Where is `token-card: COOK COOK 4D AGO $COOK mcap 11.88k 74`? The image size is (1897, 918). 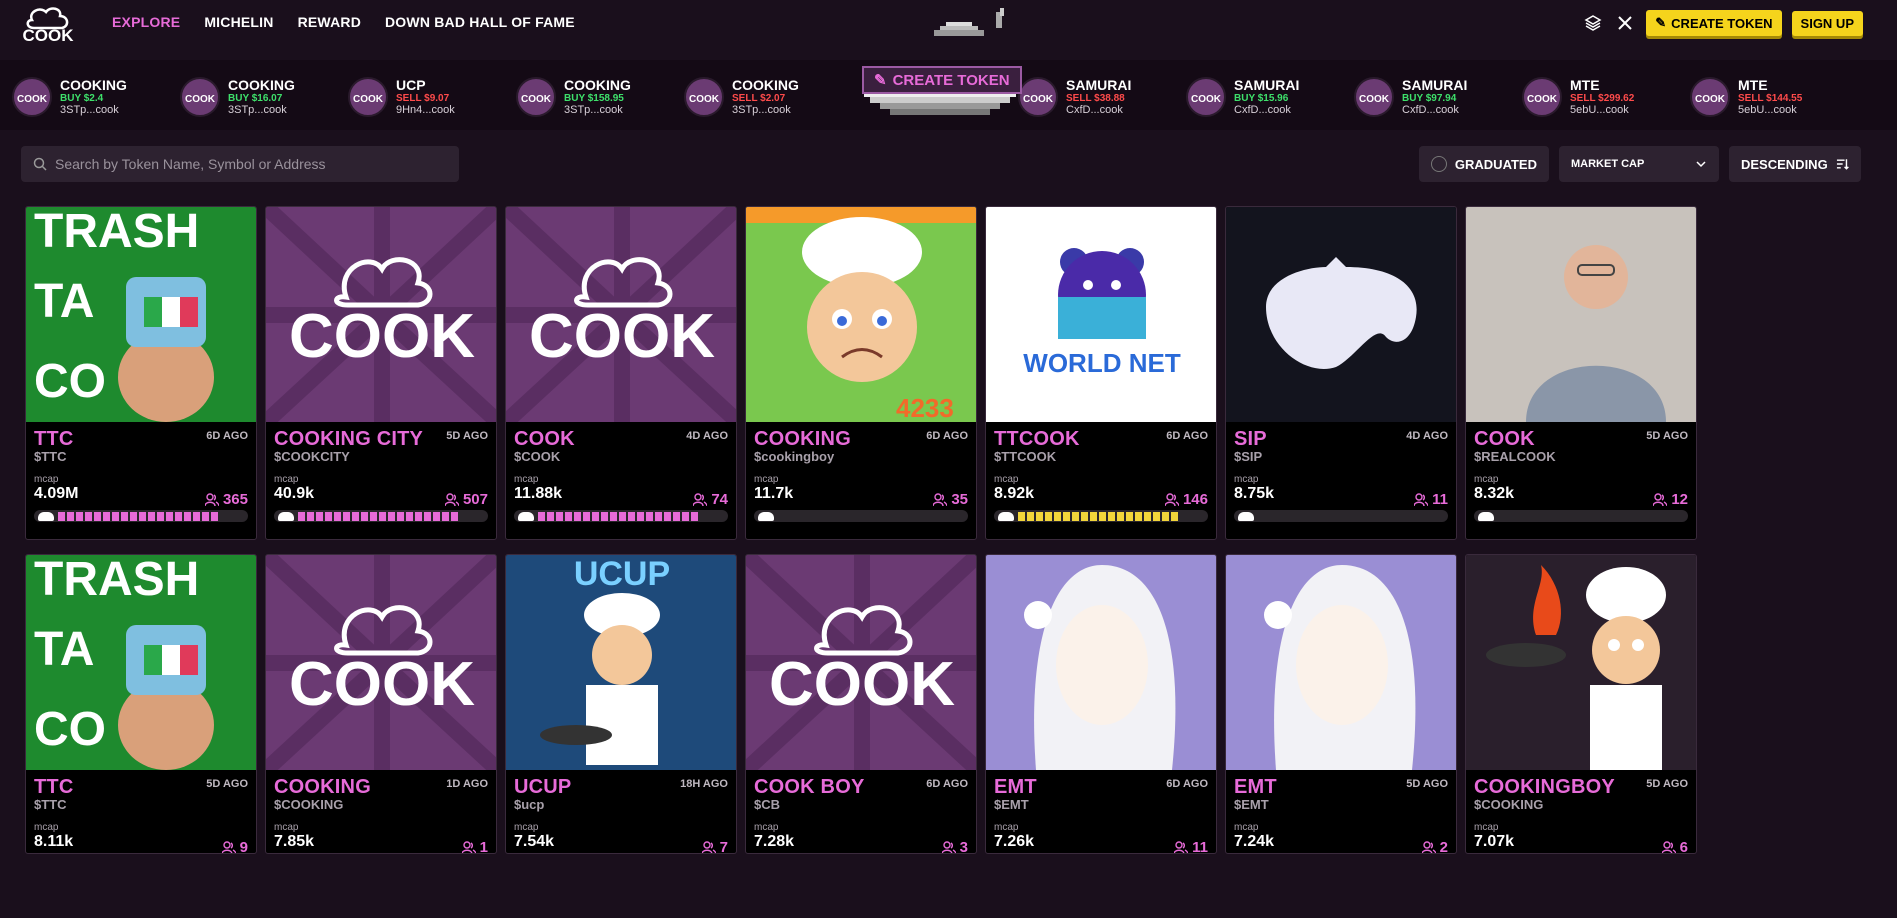
token-card: COOK COOK 4D AGO $COOK mcap 11.88k 74 is located at coordinates (621, 373).